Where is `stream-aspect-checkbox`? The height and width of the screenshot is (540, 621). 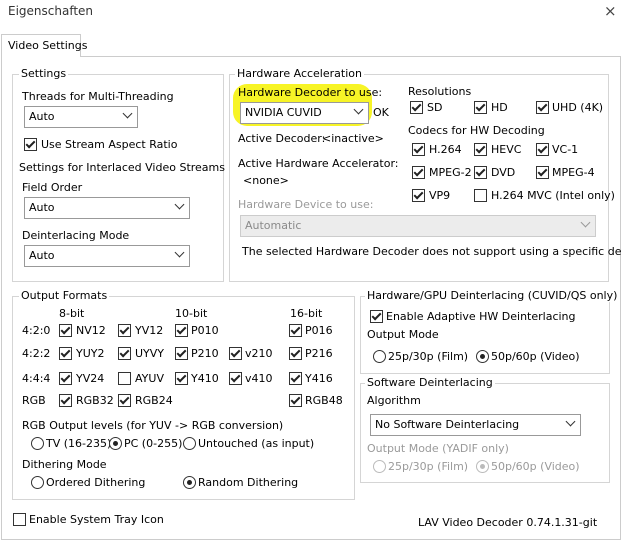 stream-aspect-checkbox is located at coordinates (30, 144).